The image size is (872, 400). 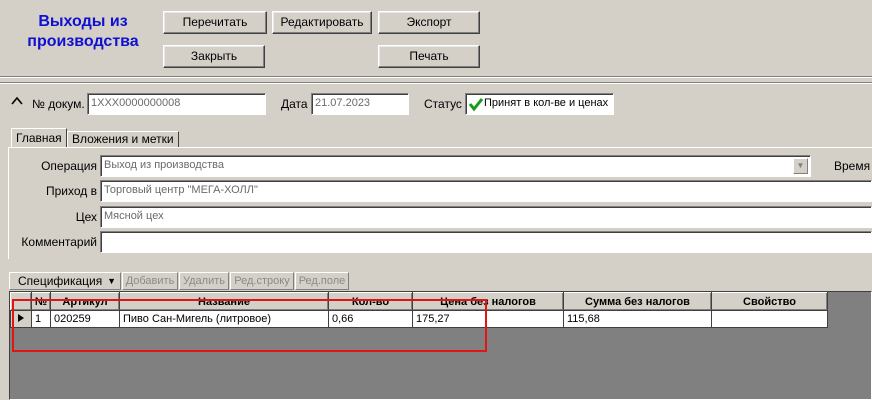 I want to click on edit-row-button: Ред.строку, so click(x=262, y=281).